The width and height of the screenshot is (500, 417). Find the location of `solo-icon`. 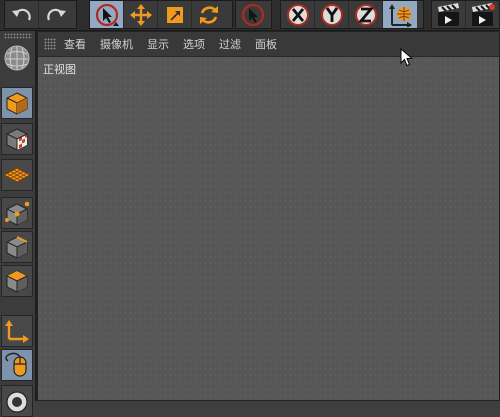

solo-icon is located at coordinates (17, 402).